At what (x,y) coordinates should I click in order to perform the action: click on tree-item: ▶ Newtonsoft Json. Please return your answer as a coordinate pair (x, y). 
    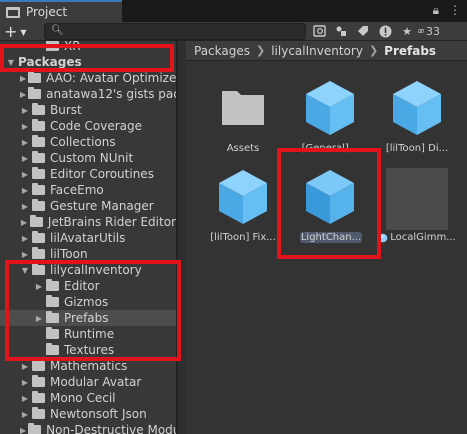
    Looking at the image, I should click on (88, 414).